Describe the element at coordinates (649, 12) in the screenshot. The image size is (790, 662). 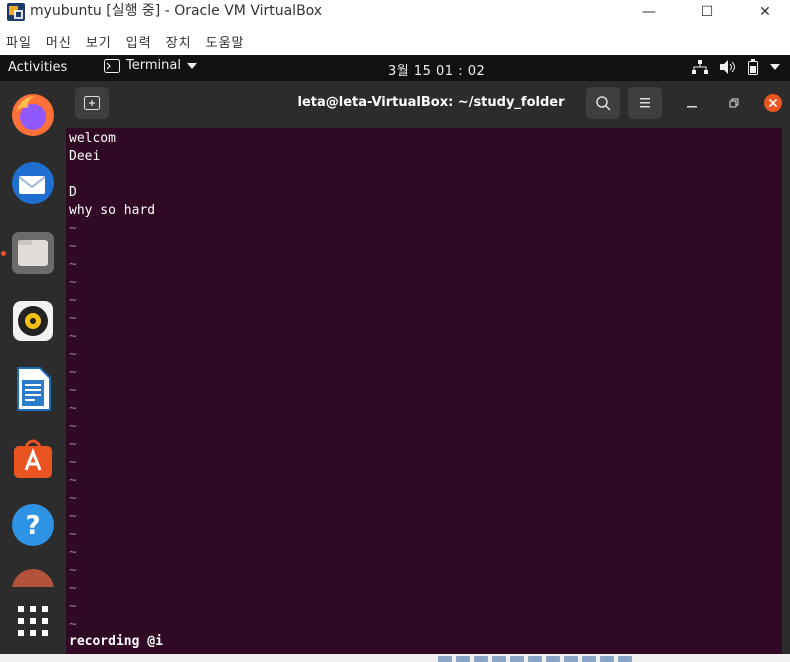
I see `minimize-button: —` at that location.